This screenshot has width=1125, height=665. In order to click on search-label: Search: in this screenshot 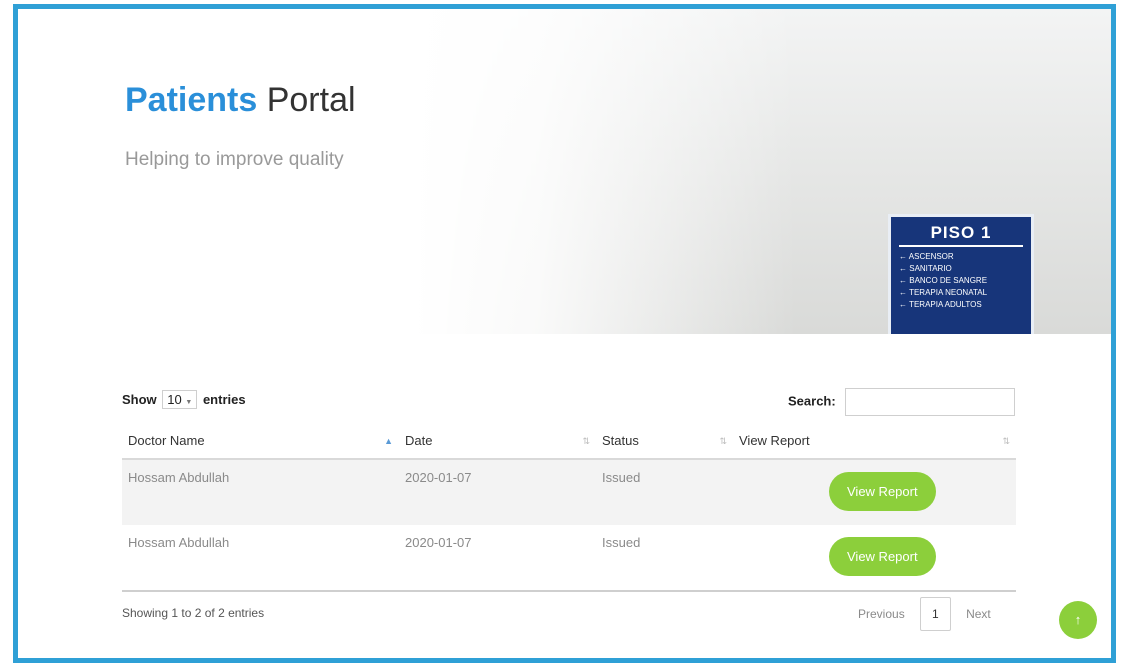, I will do `click(812, 401)`.